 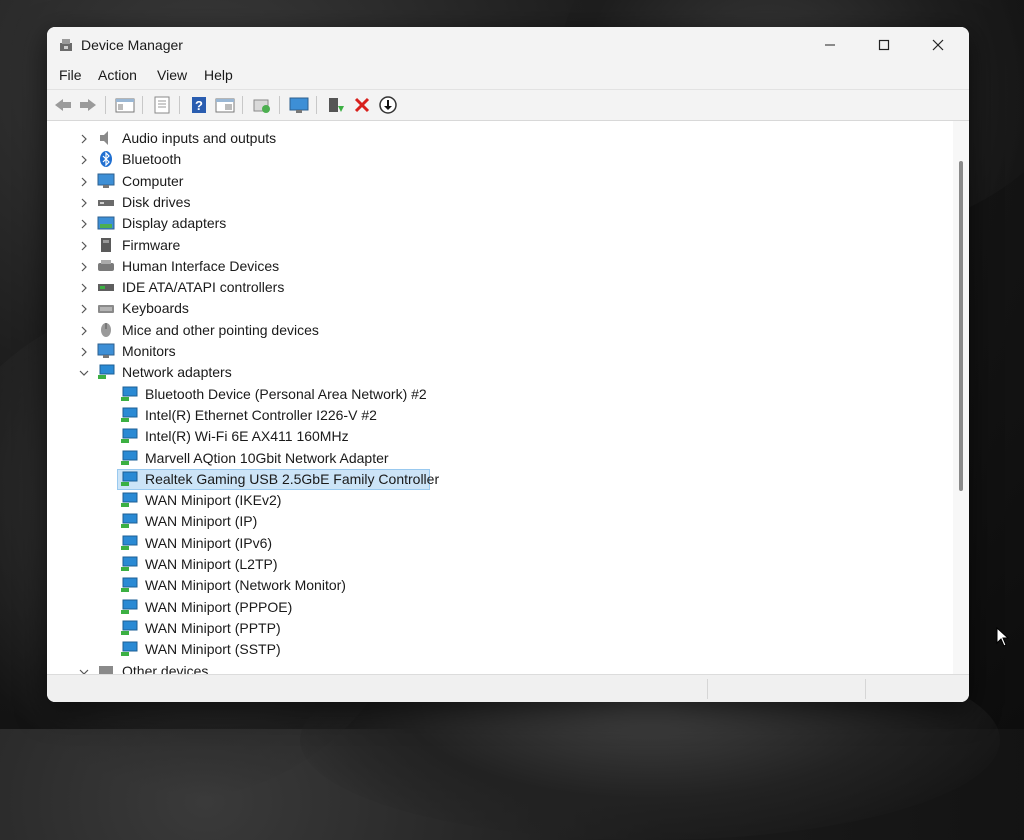 I want to click on tree-category: Computer, so click(x=500, y=181).